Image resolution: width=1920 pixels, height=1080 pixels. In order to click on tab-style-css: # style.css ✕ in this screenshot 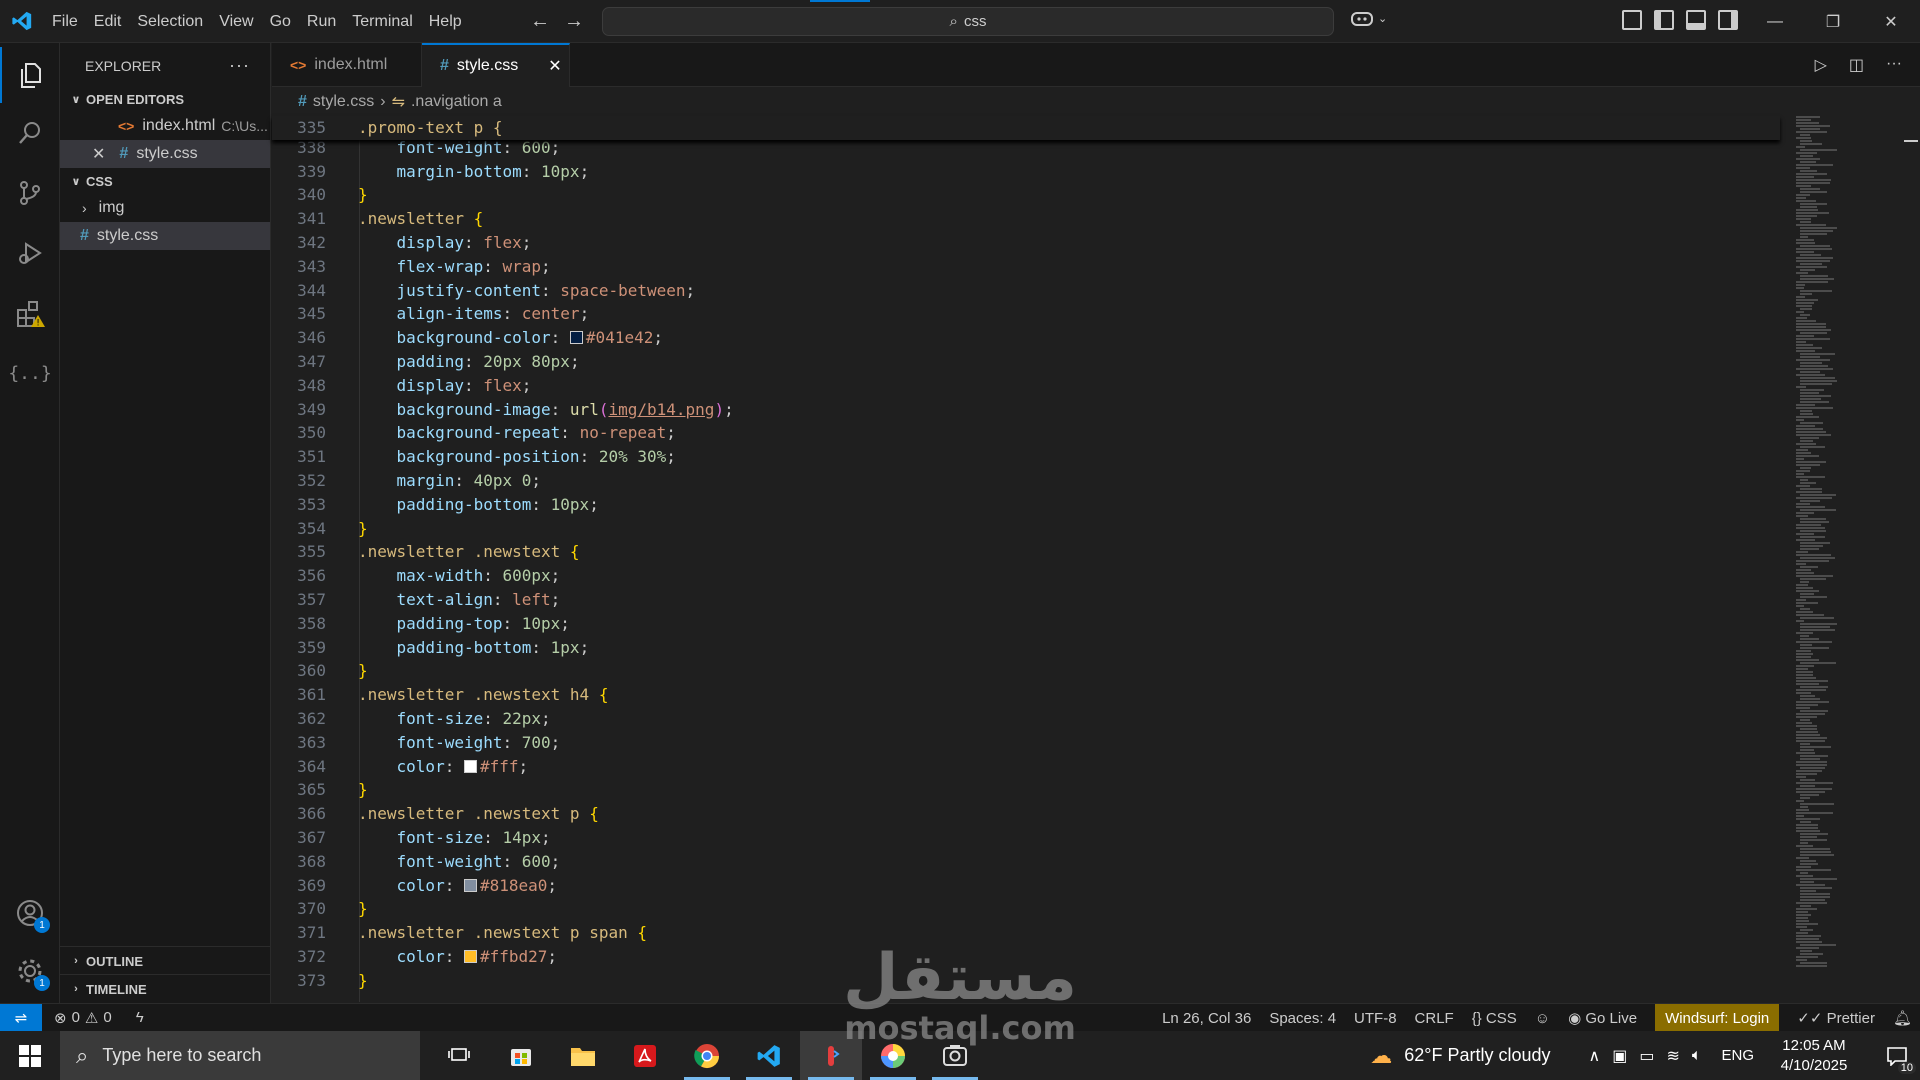, I will do `click(496, 65)`.